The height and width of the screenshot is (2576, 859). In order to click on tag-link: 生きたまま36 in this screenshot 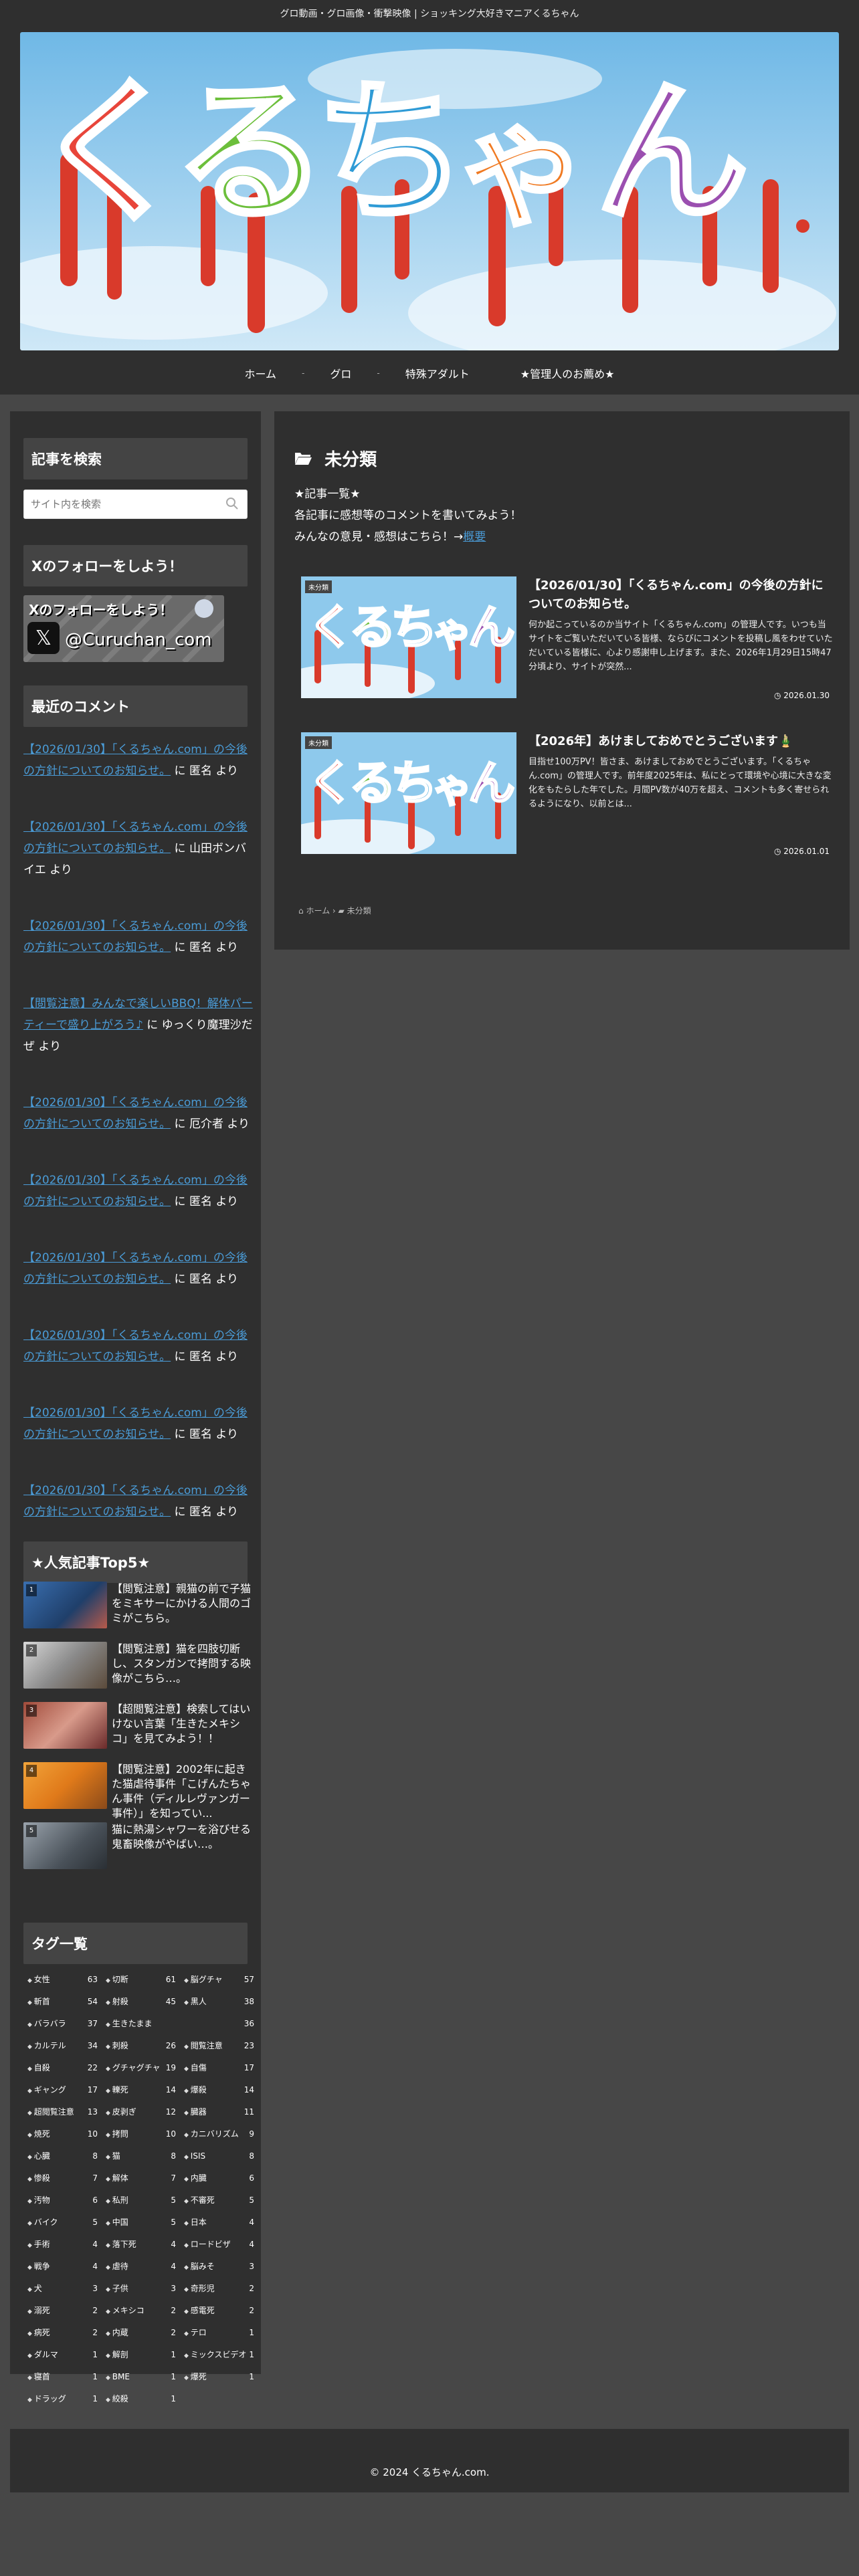, I will do `click(178, 2023)`.